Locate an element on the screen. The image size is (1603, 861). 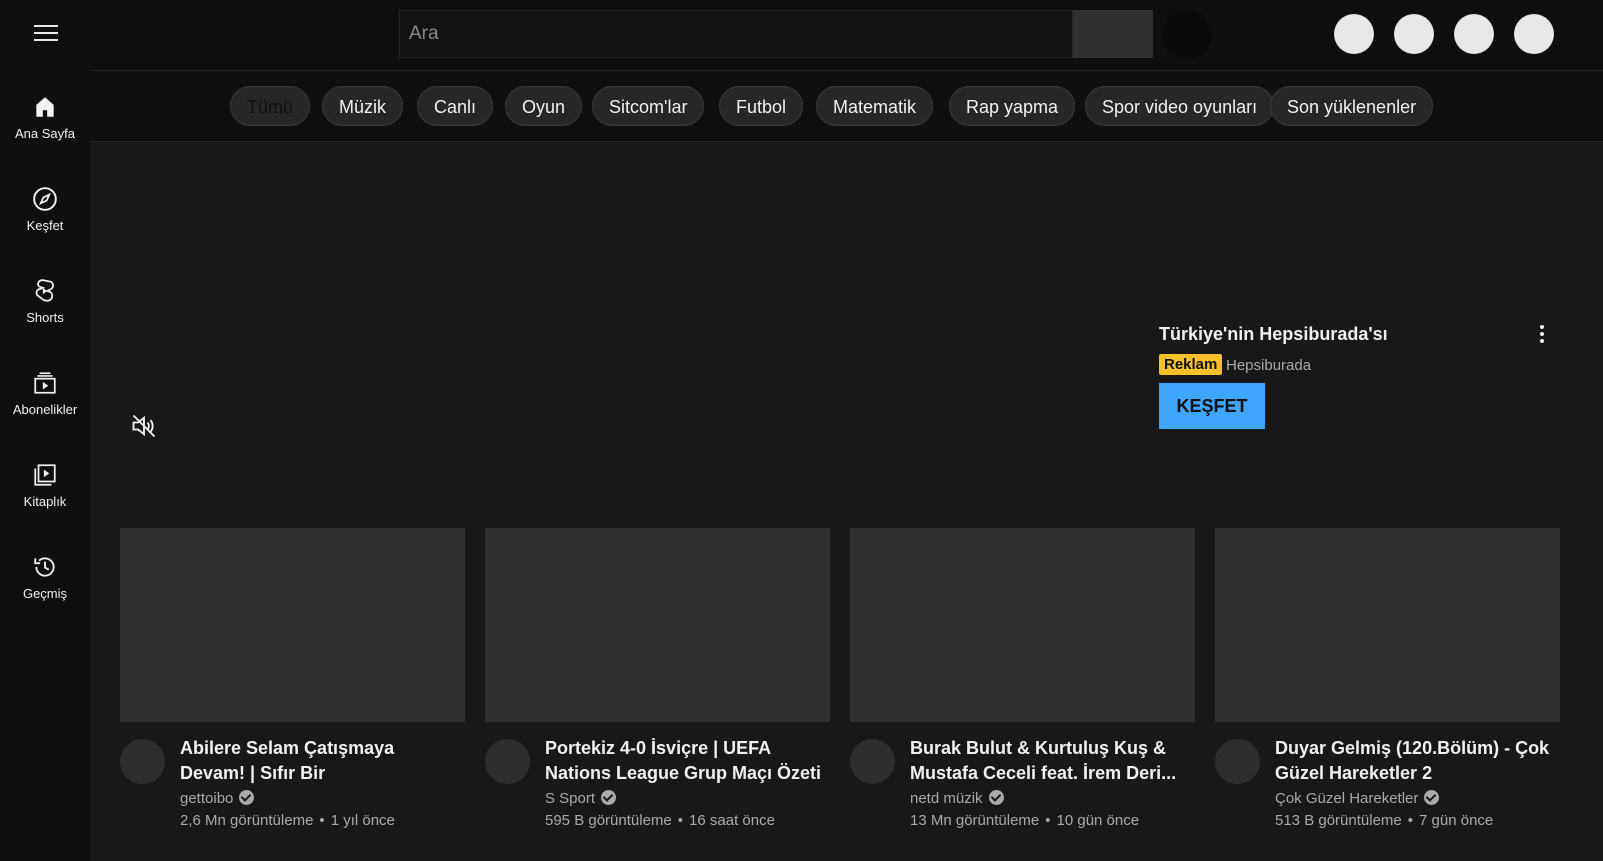
search-button is located at coordinates (1113, 34).